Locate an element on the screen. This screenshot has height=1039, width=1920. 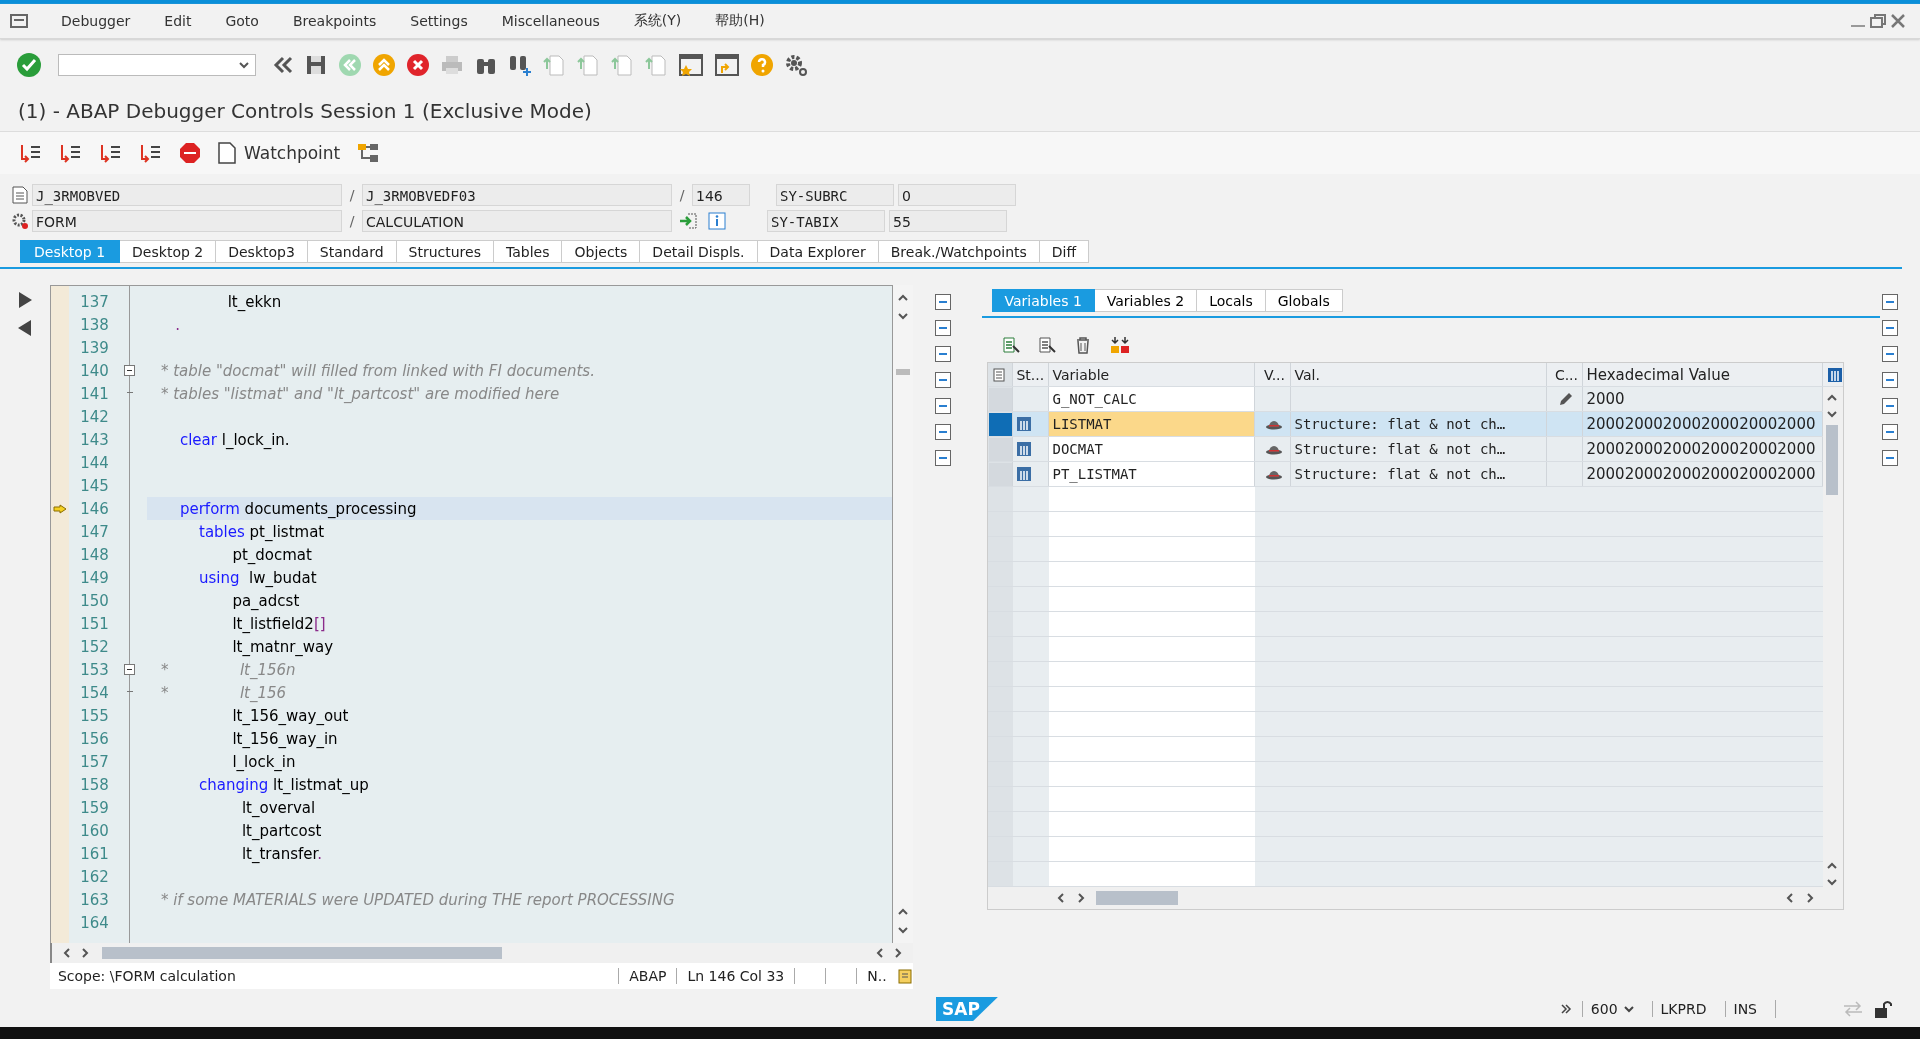
desktop-tab: Desktop3 is located at coordinates (262, 251).